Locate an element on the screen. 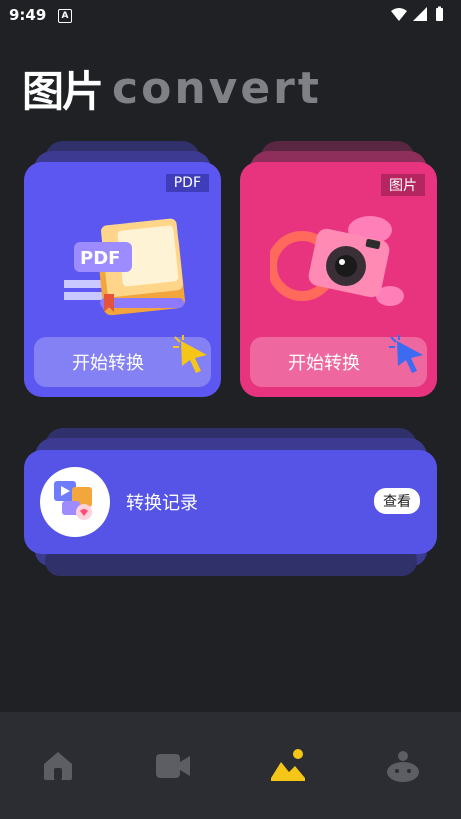 The image size is (461, 819). home-icon is located at coordinates (58, 766).